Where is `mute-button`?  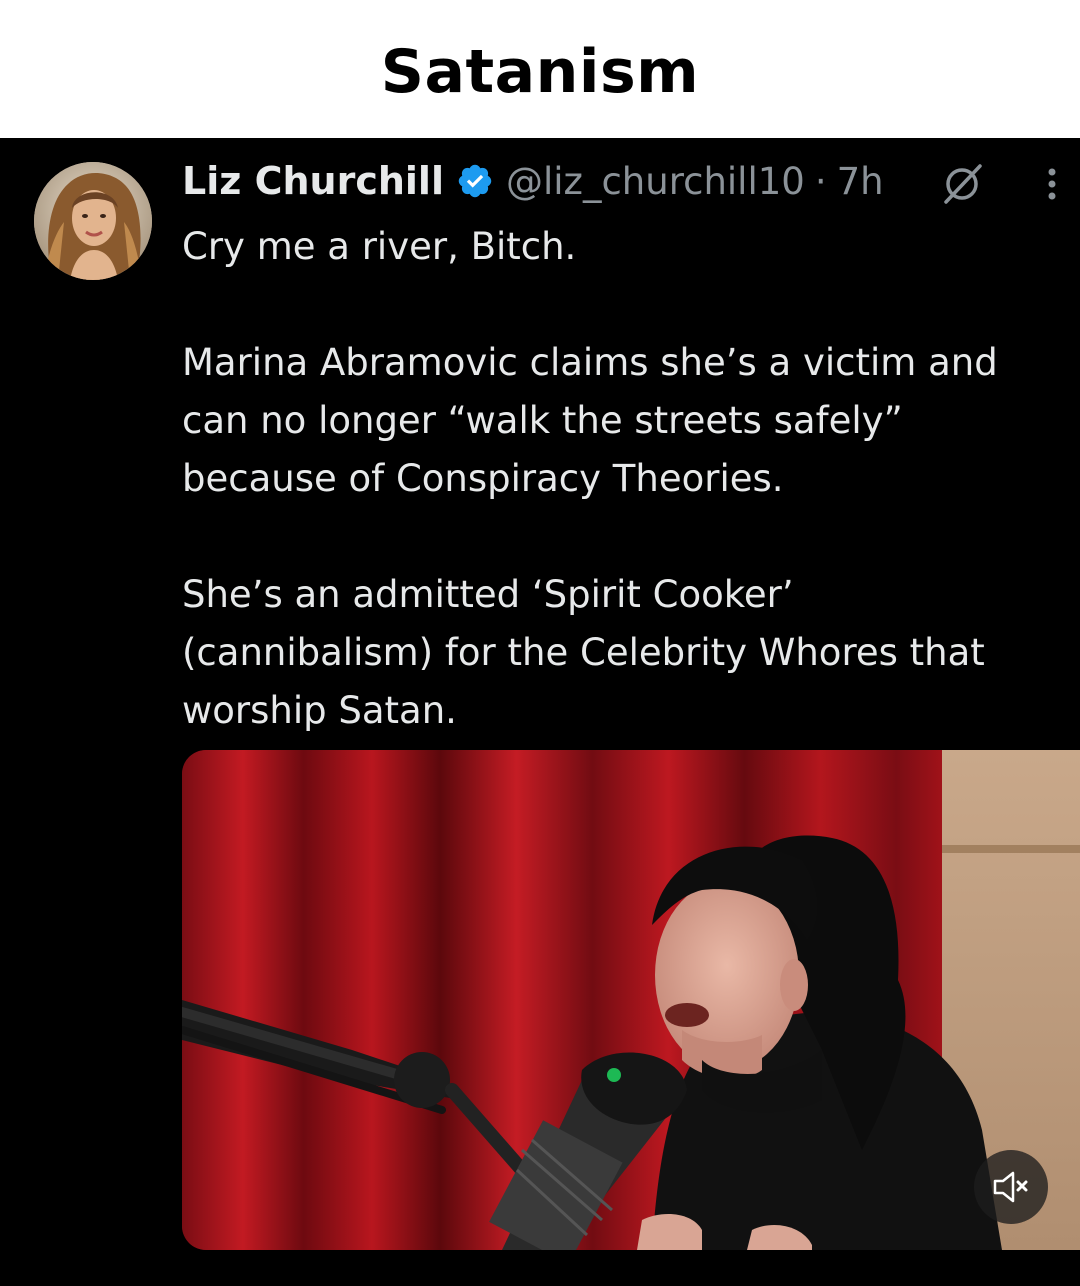 mute-button is located at coordinates (1011, 1187).